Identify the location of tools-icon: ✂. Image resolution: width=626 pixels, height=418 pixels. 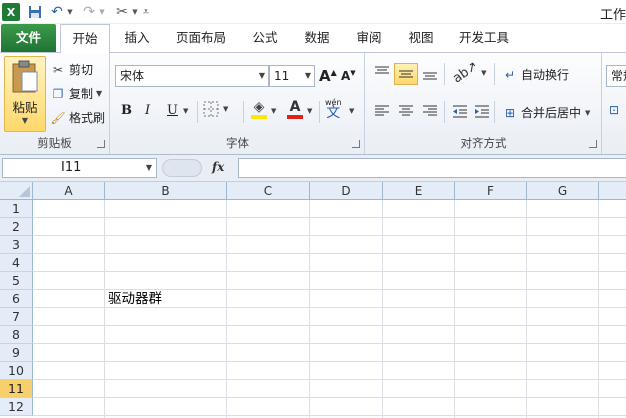
(122, 12).